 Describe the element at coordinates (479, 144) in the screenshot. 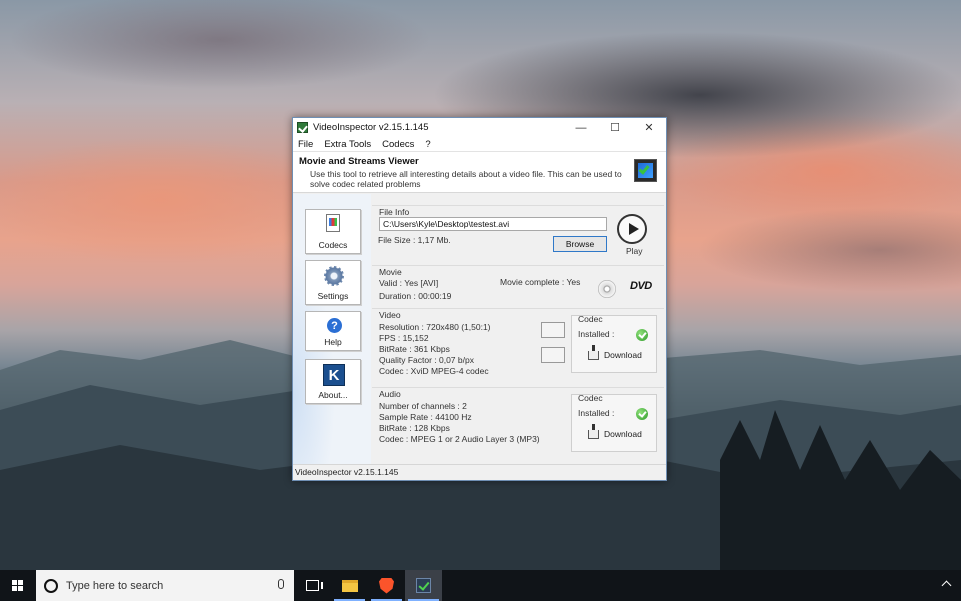

I see `menu-bar: File Extra Tools Codecs ?` at that location.